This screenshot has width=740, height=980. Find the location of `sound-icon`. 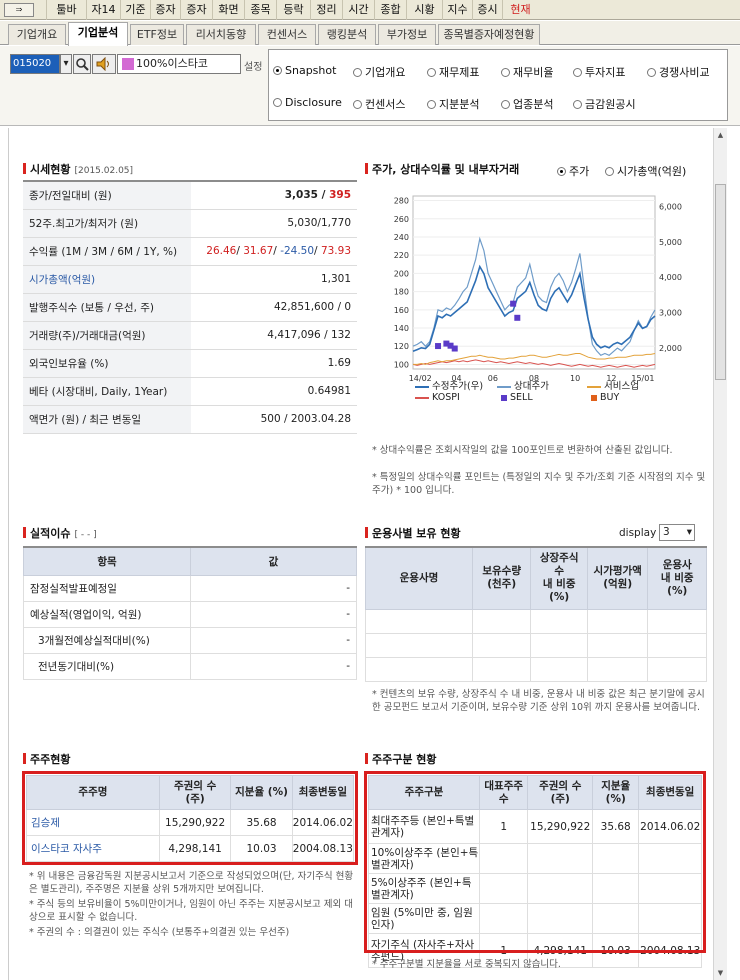

sound-icon is located at coordinates (104, 64).